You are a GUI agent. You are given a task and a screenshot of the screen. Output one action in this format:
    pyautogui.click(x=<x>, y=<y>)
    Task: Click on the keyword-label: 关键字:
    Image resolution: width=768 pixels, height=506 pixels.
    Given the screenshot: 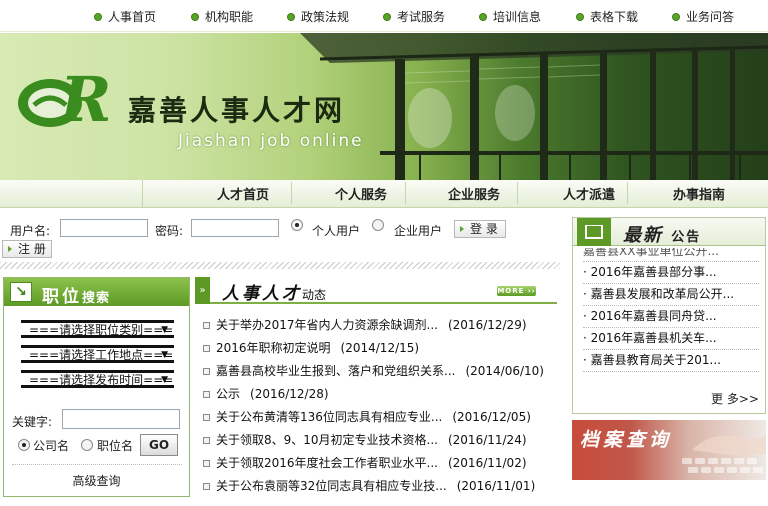 What is the action you would take?
    pyautogui.click(x=32, y=422)
    